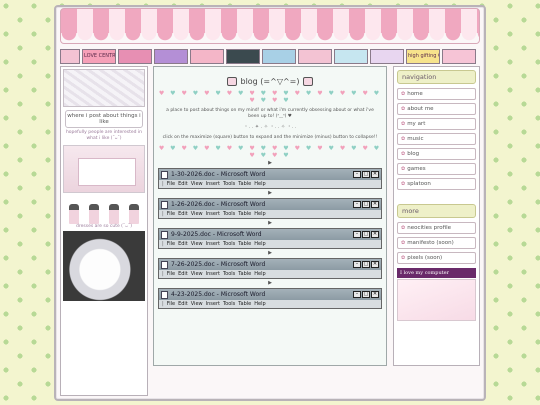  Describe the element at coordinates (218, 174) in the screenshot. I see `post-title: 1-30-2026.doc - Microsoft Word` at that location.